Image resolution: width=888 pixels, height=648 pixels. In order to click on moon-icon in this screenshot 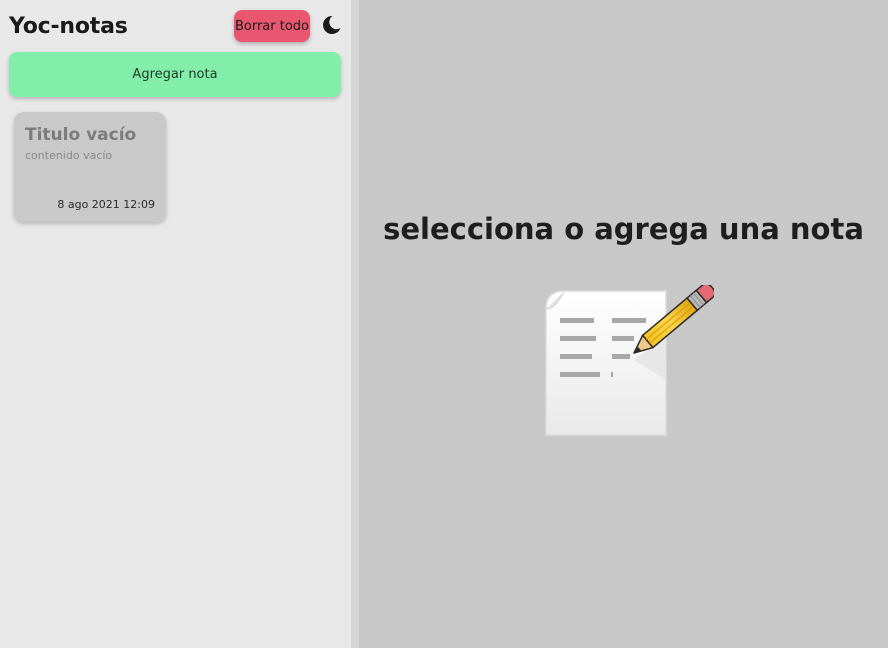, I will do `click(331, 25)`.